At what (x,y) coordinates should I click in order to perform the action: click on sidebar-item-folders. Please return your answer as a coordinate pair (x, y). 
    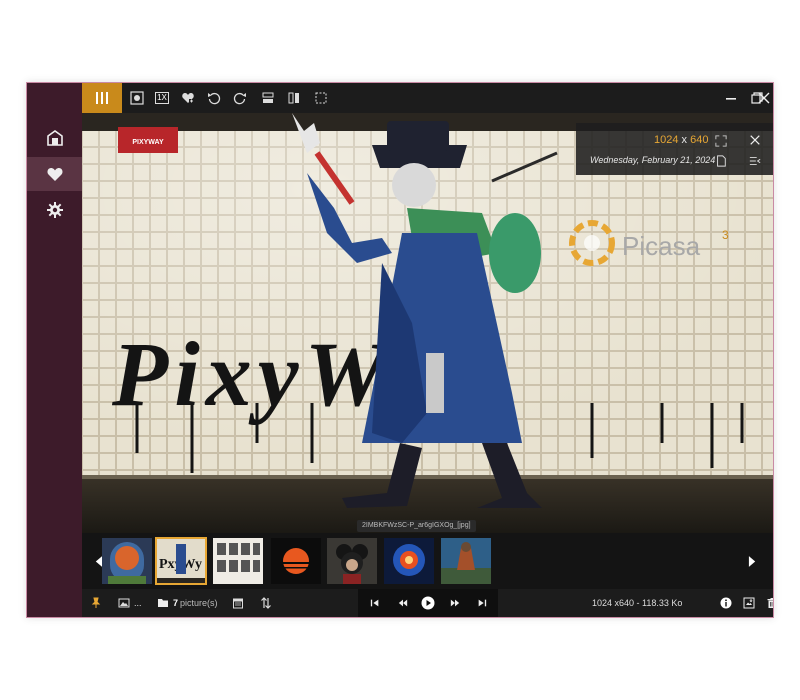
    Looking at the image, I should click on (54, 138).